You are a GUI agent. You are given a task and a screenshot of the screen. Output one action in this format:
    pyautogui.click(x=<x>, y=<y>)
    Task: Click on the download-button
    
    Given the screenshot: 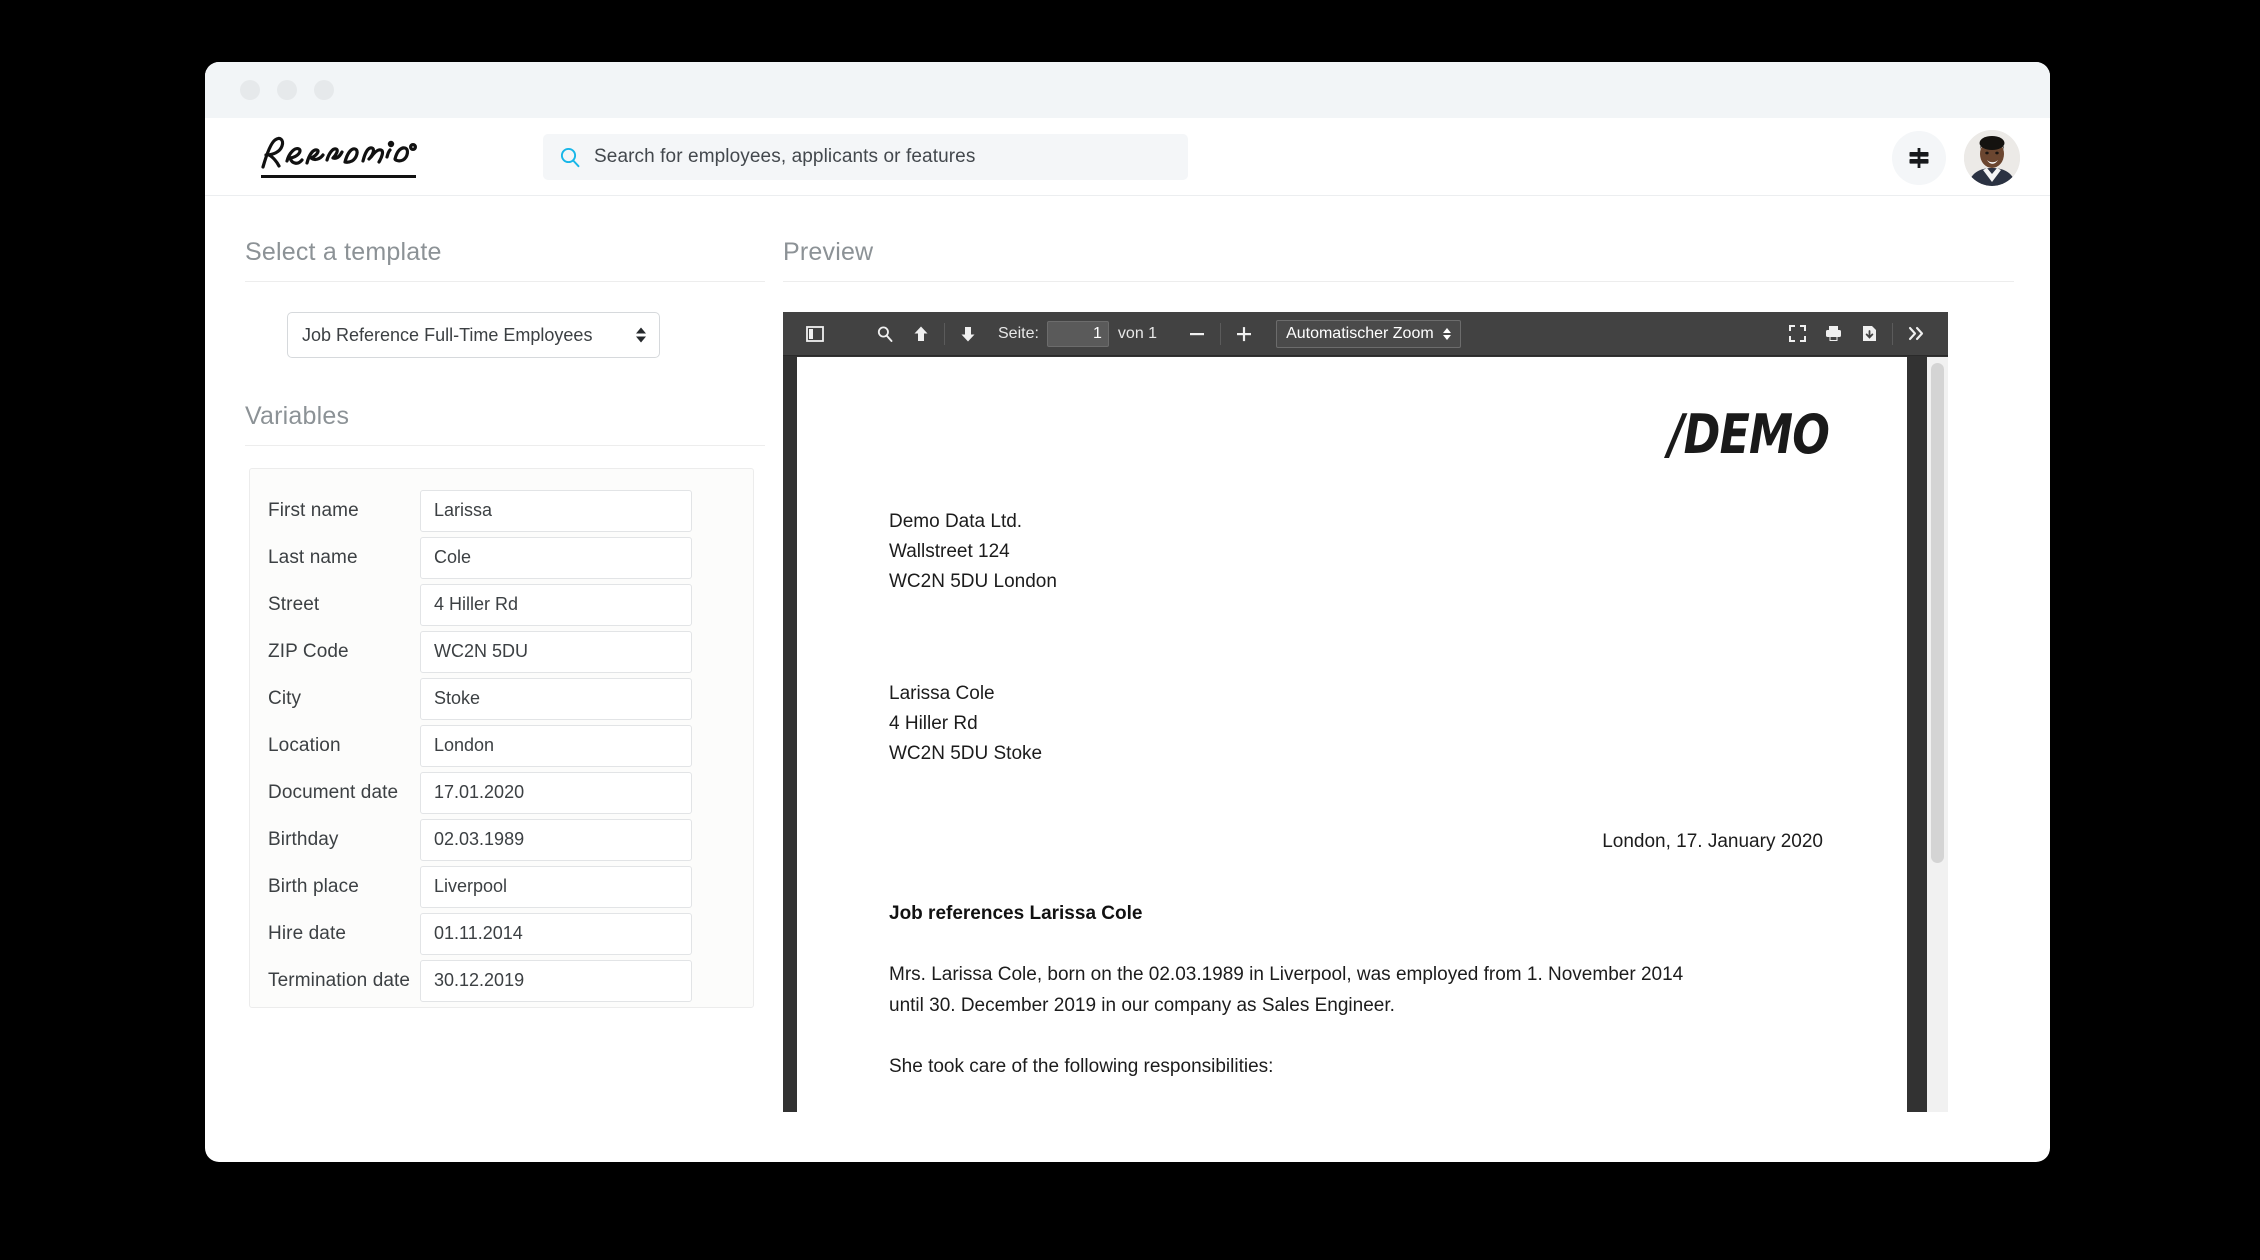 What is the action you would take?
    pyautogui.click(x=1869, y=334)
    